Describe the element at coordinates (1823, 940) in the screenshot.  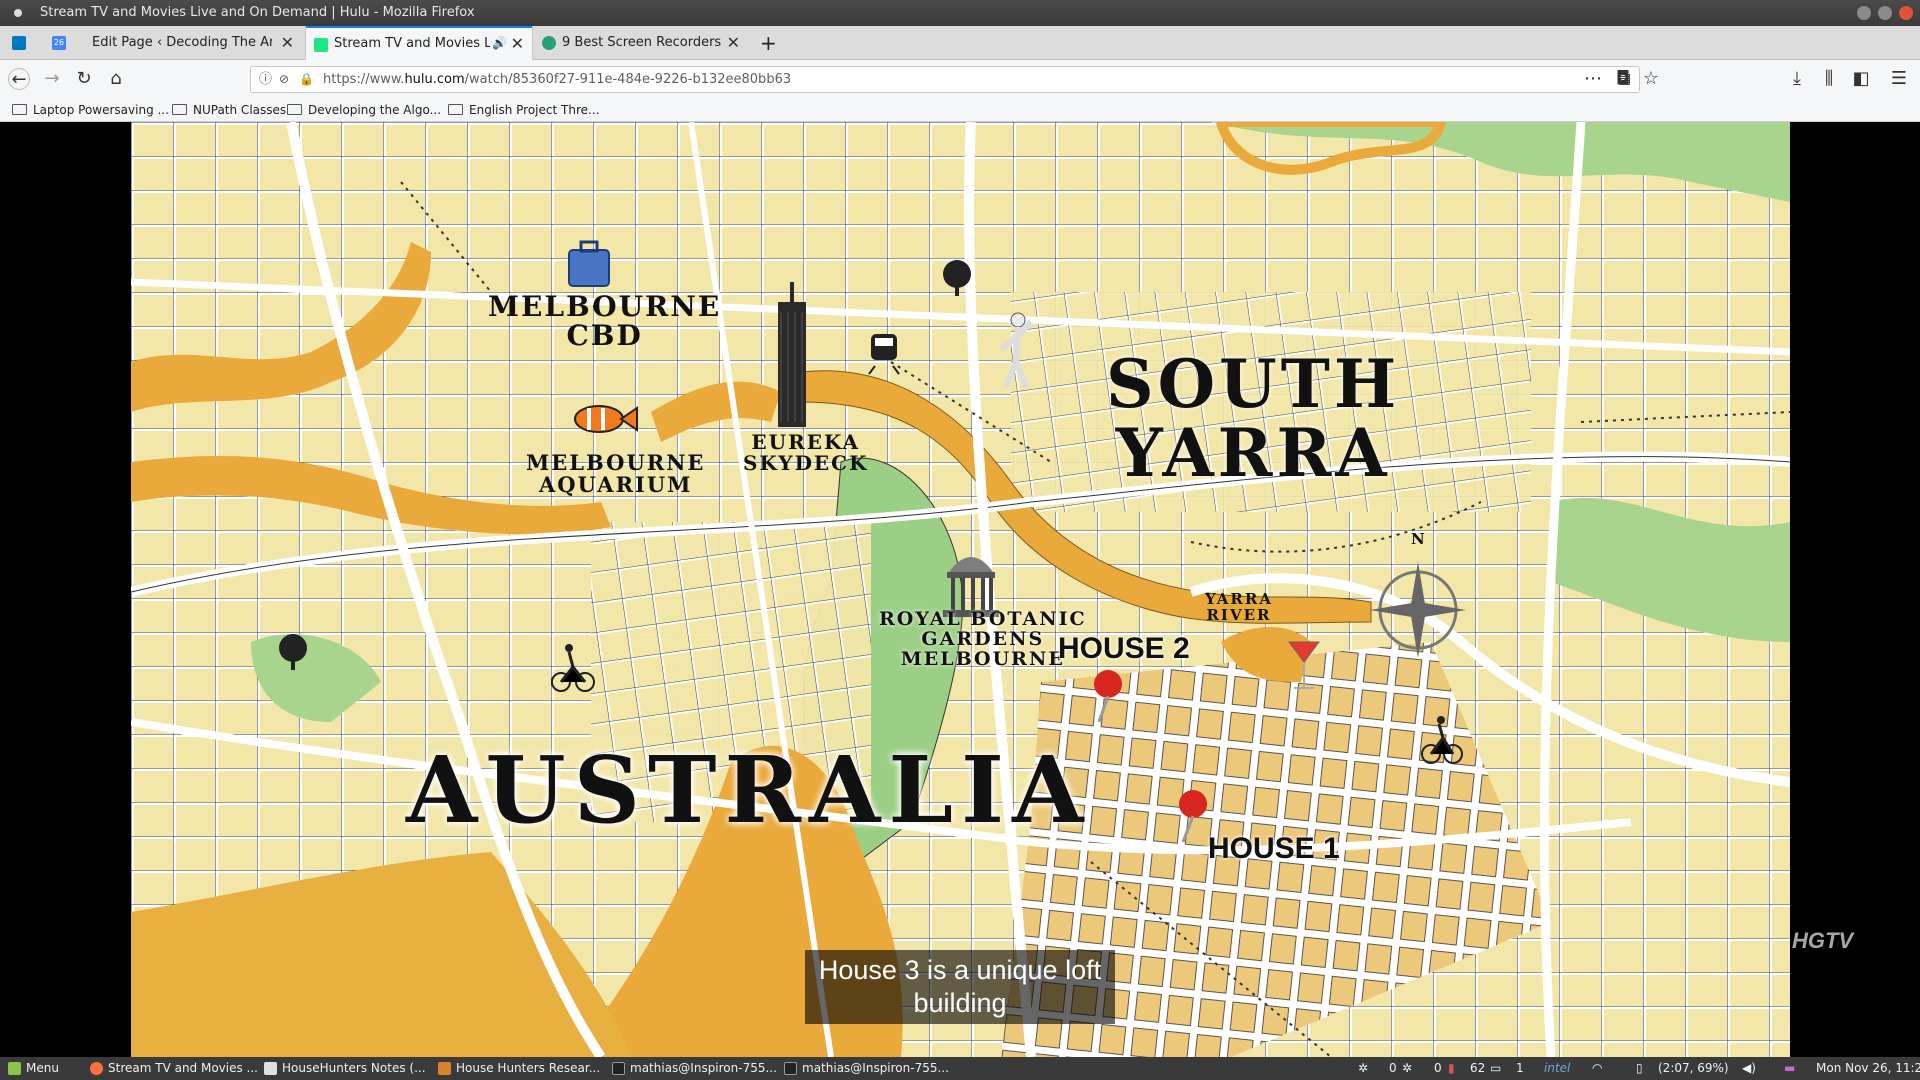
I see `hgtv-watermark: HGTV` at that location.